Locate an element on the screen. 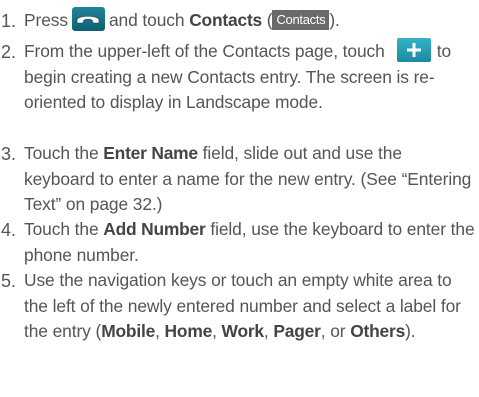 This screenshot has width=479, height=397. step-number: 5. is located at coordinates (9, 281).